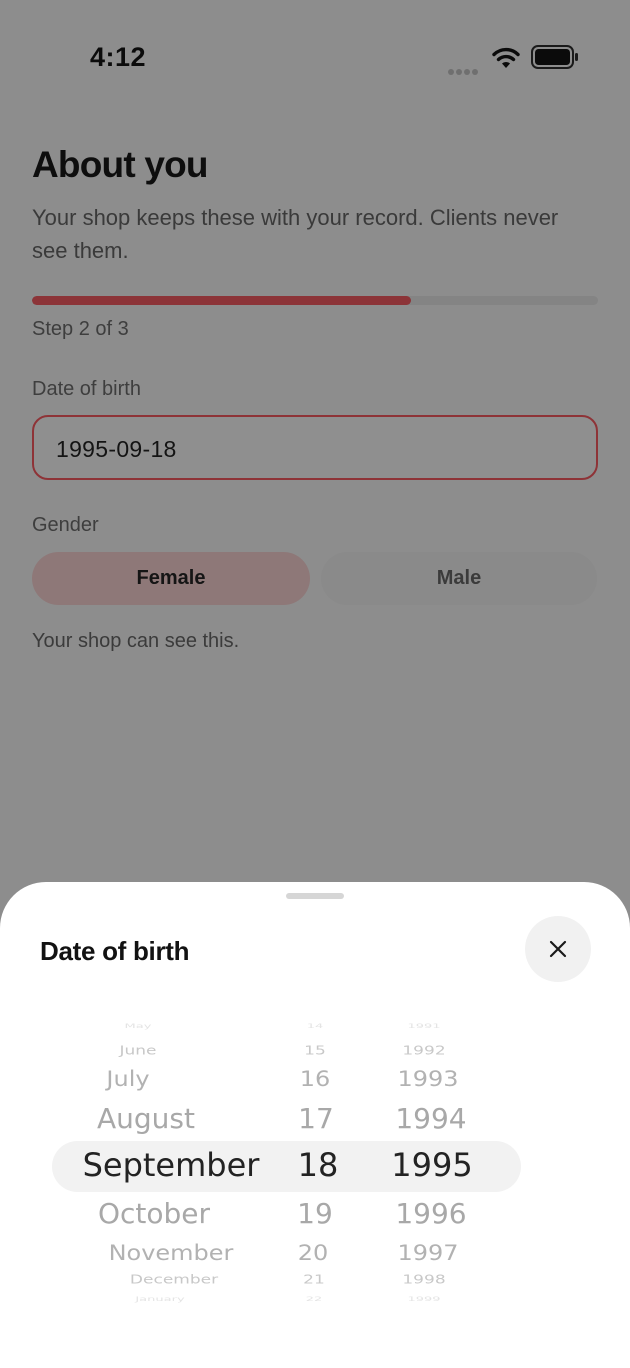  What do you see at coordinates (314, 1280) in the screenshot?
I see `day-option: 21` at bounding box center [314, 1280].